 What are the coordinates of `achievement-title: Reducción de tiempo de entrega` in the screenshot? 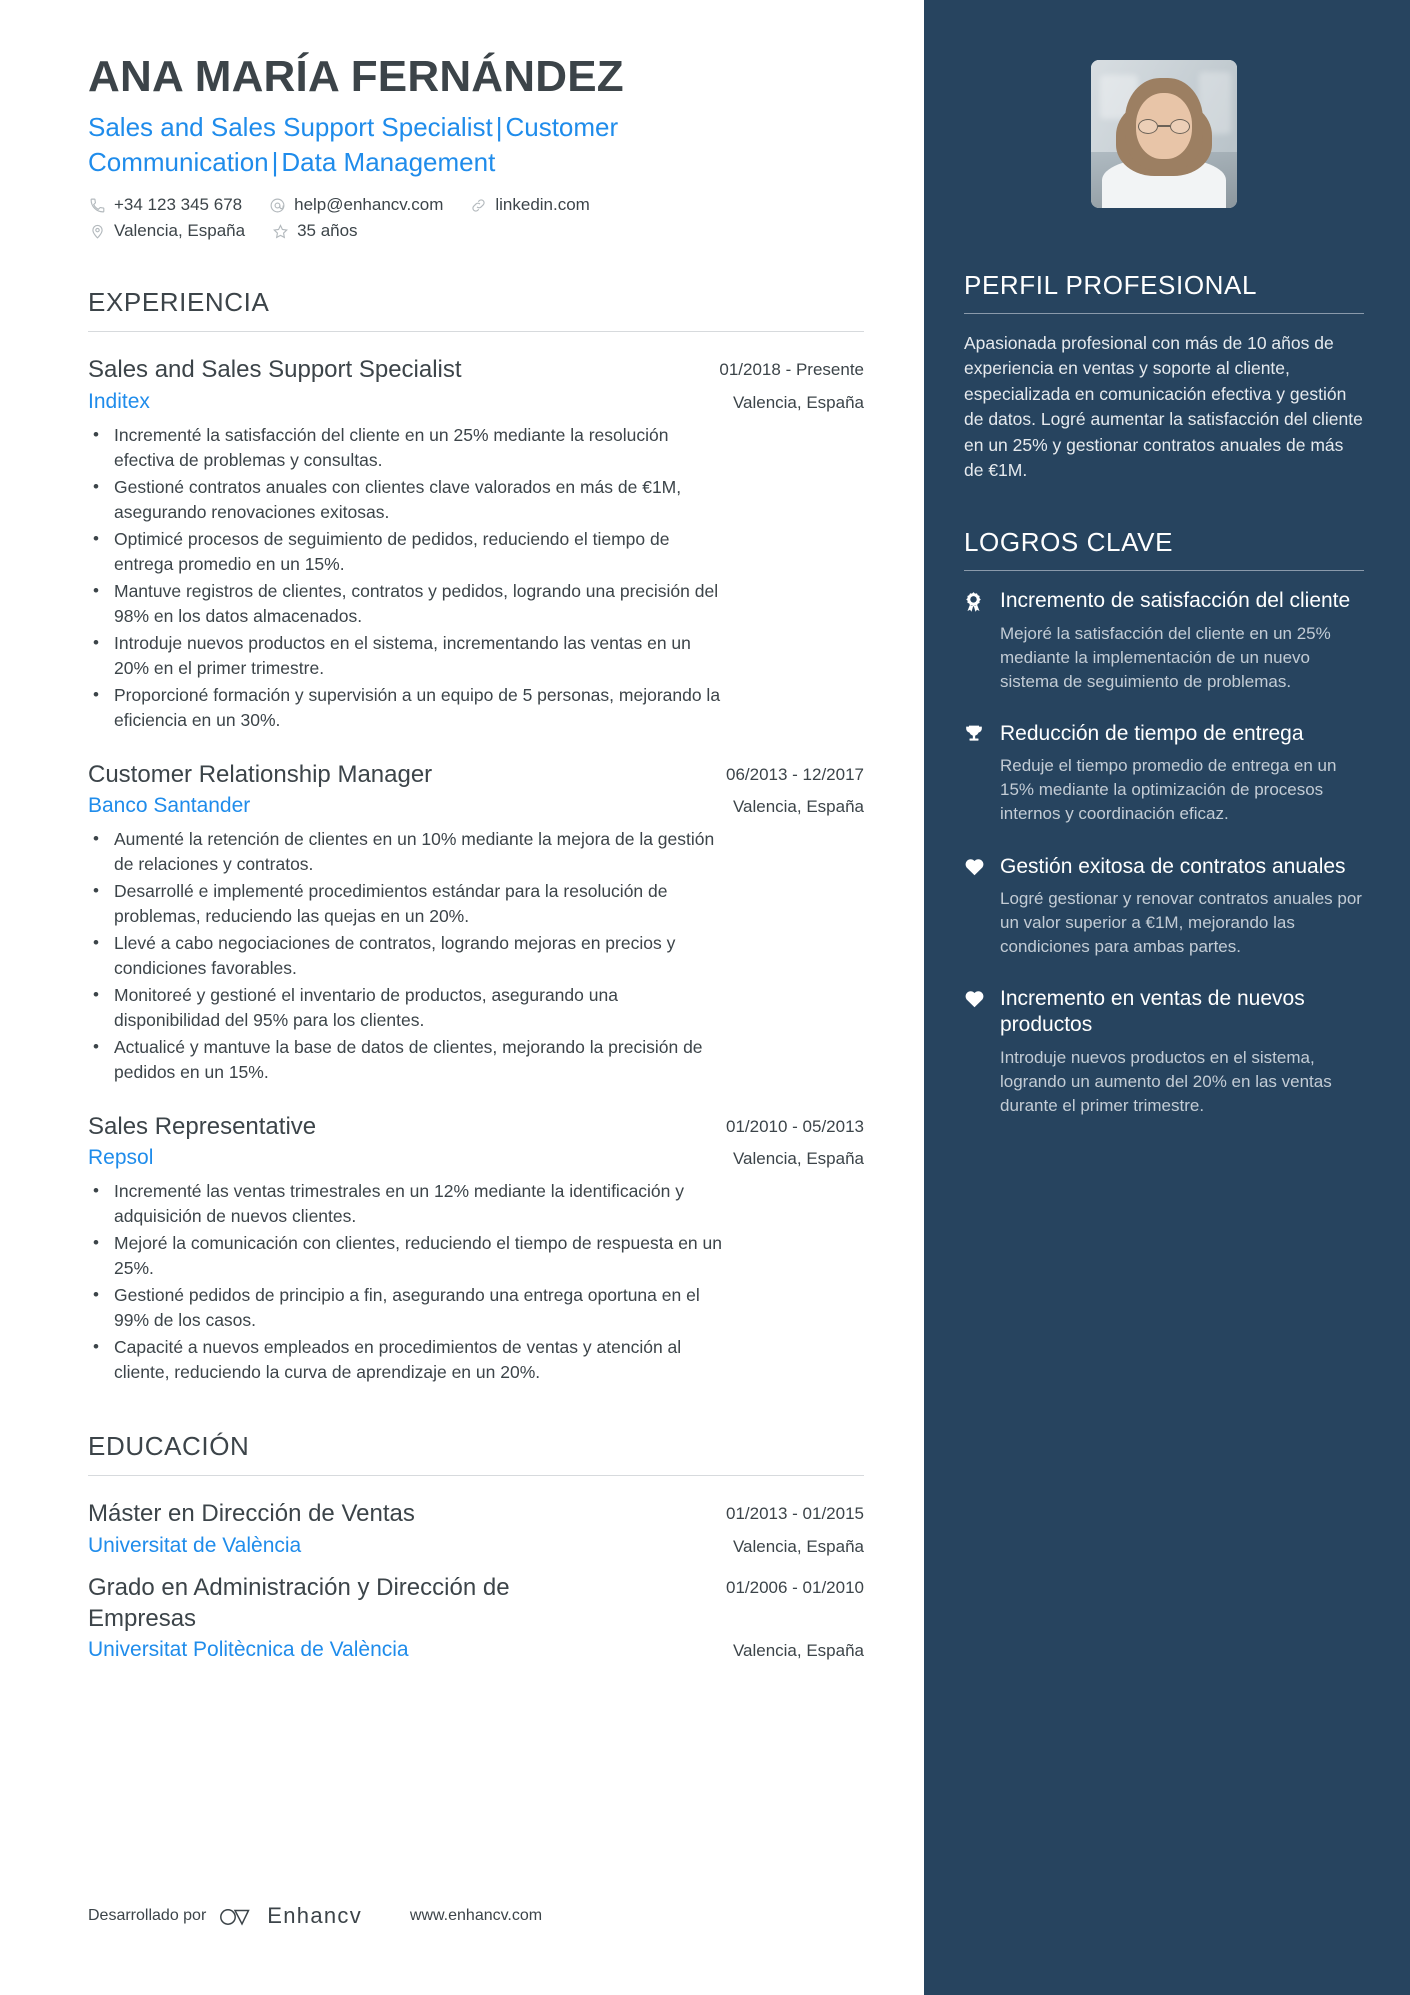 It's located at (1152, 733).